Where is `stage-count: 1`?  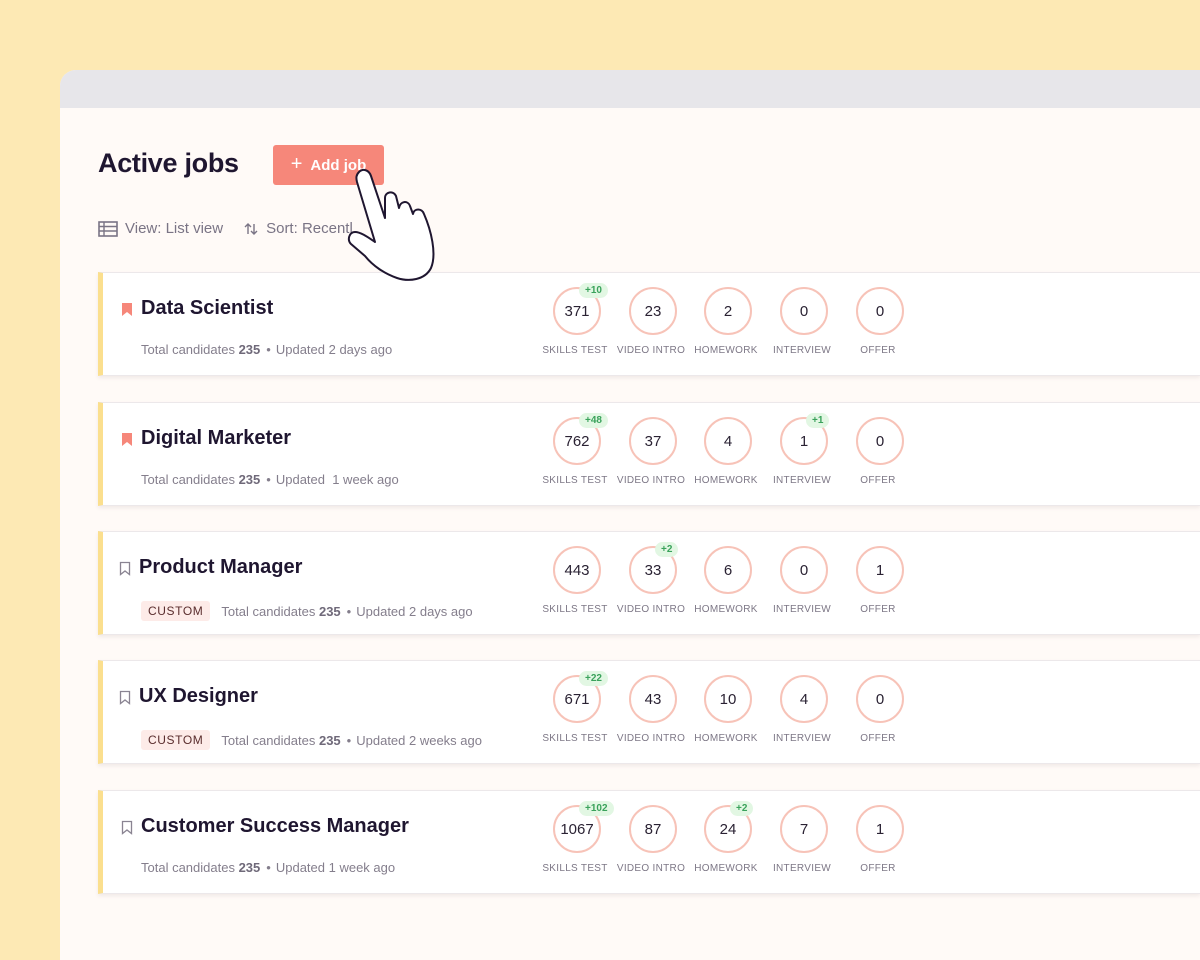 stage-count: 1 is located at coordinates (880, 570).